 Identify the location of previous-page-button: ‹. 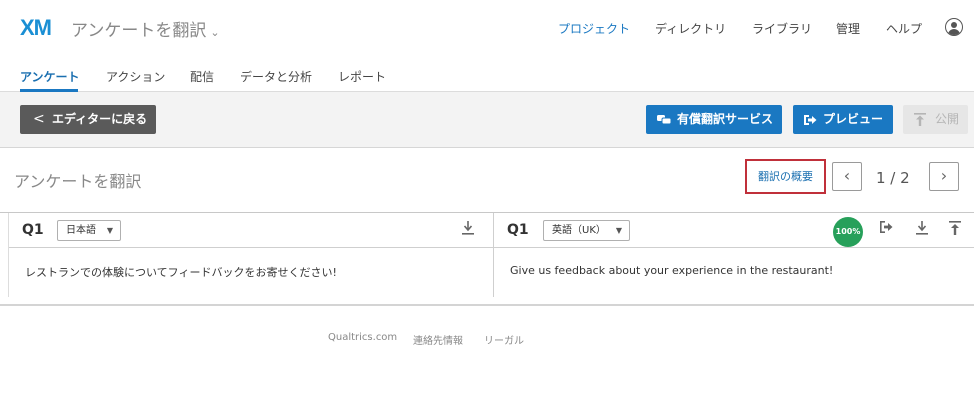
(847, 176).